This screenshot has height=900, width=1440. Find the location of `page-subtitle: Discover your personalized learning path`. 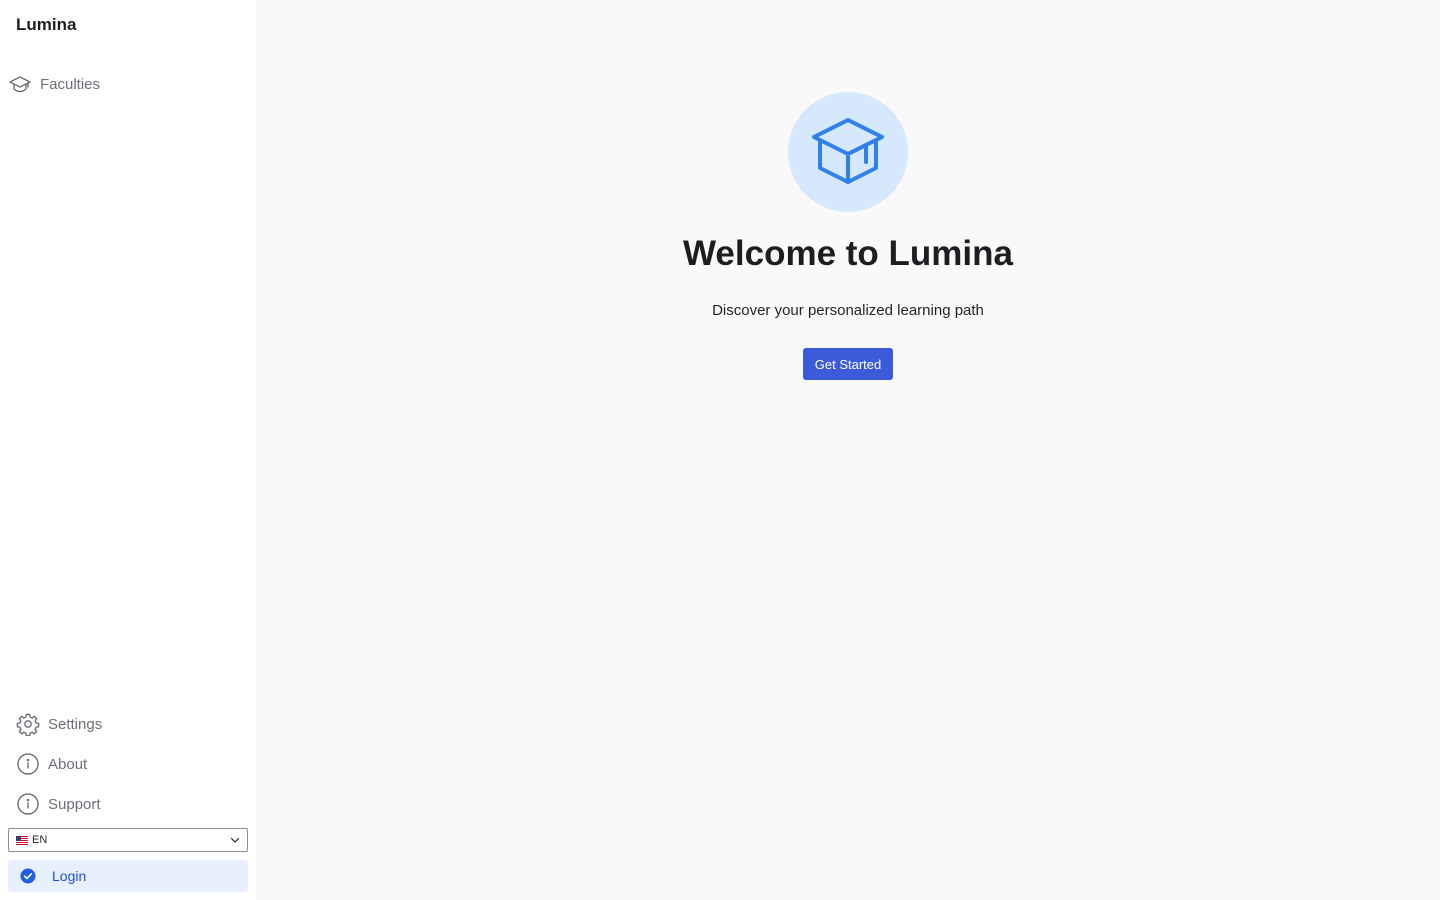

page-subtitle: Discover your personalized learning path is located at coordinates (848, 310).